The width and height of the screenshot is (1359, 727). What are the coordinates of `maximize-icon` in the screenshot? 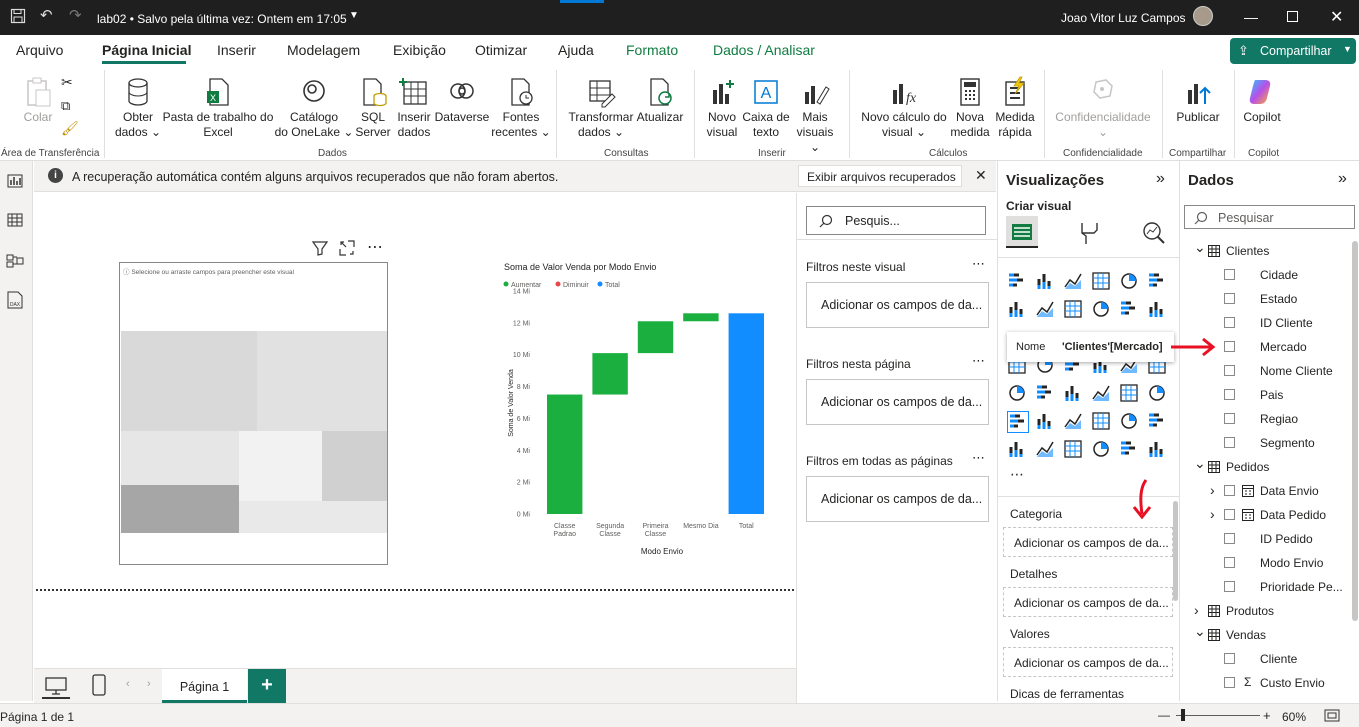 It's located at (1292, 16).